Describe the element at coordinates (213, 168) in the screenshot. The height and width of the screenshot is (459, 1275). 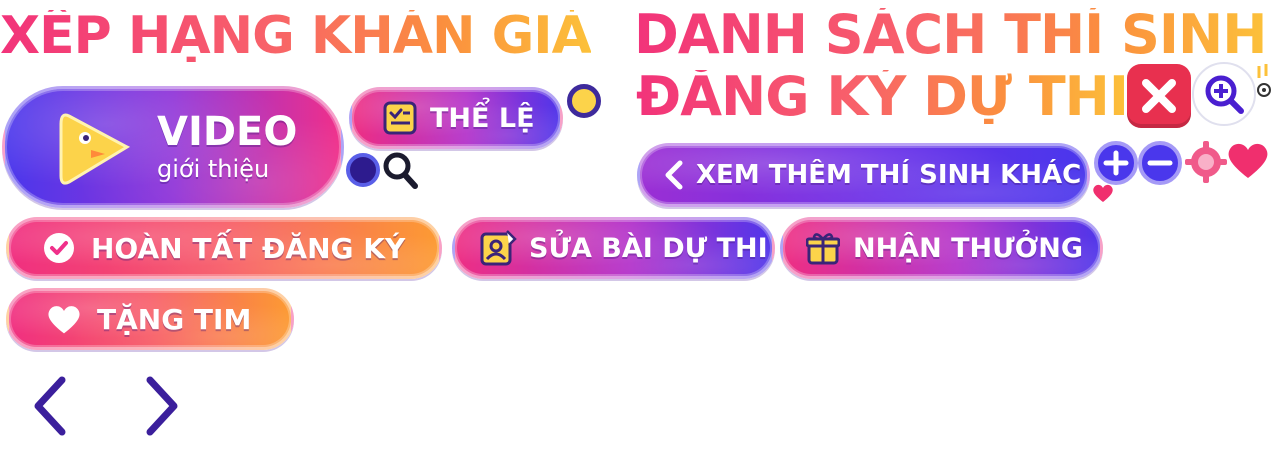
I see `video-button-subtitle: giới thiệu` at that location.